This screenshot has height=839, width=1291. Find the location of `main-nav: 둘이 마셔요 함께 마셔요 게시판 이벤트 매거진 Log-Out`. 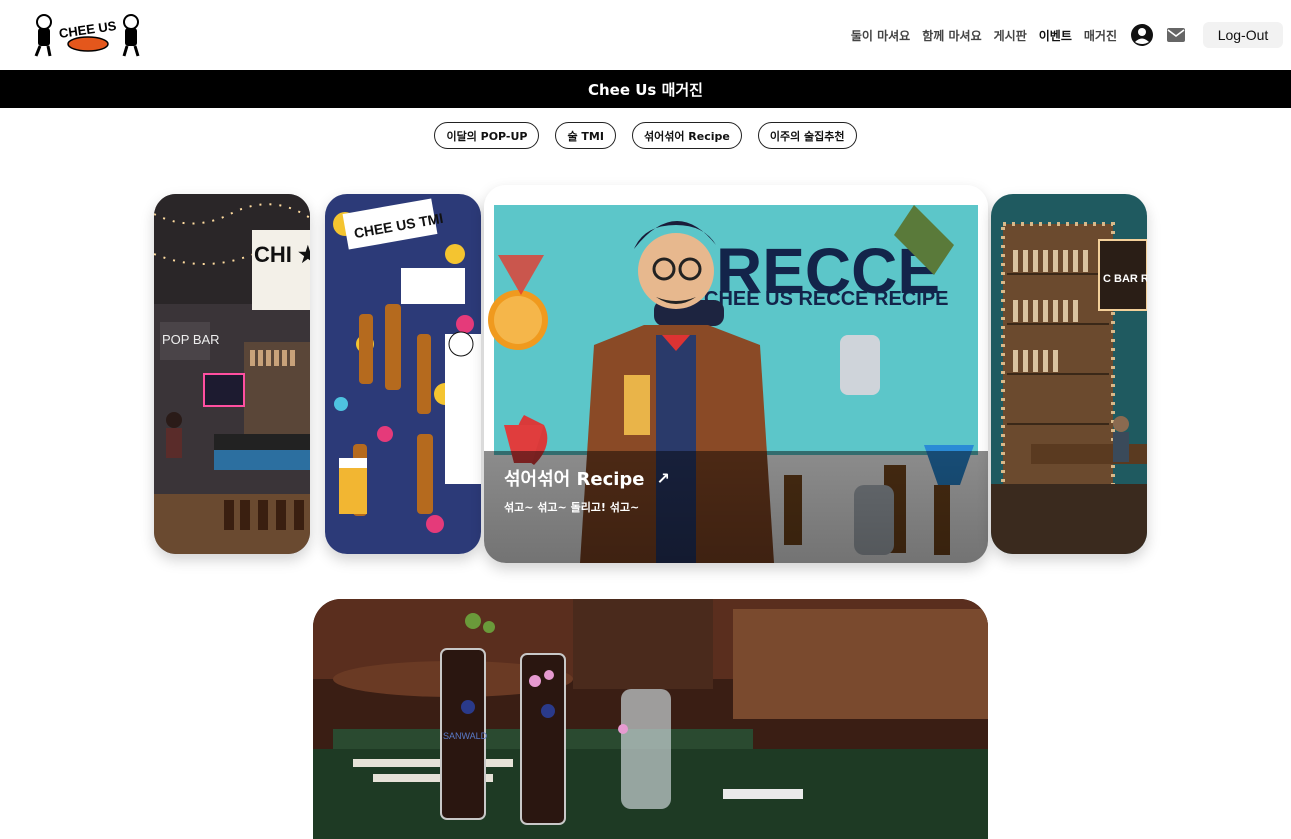

main-nav: 둘이 마셔요 함께 마셔요 게시판 이벤트 매거진 Log-Out is located at coordinates (1067, 35).